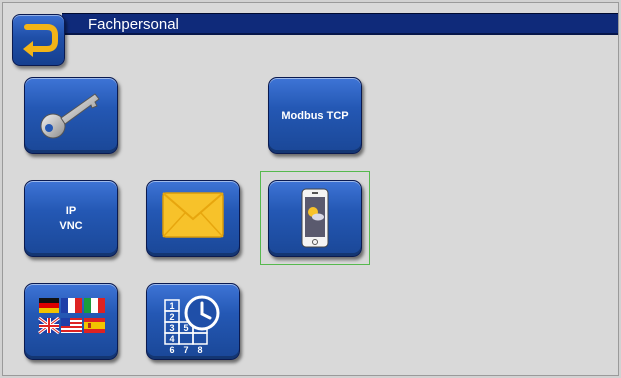  I want to click on modbus-tcp-button: Modbus TCP, so click(315, 115).